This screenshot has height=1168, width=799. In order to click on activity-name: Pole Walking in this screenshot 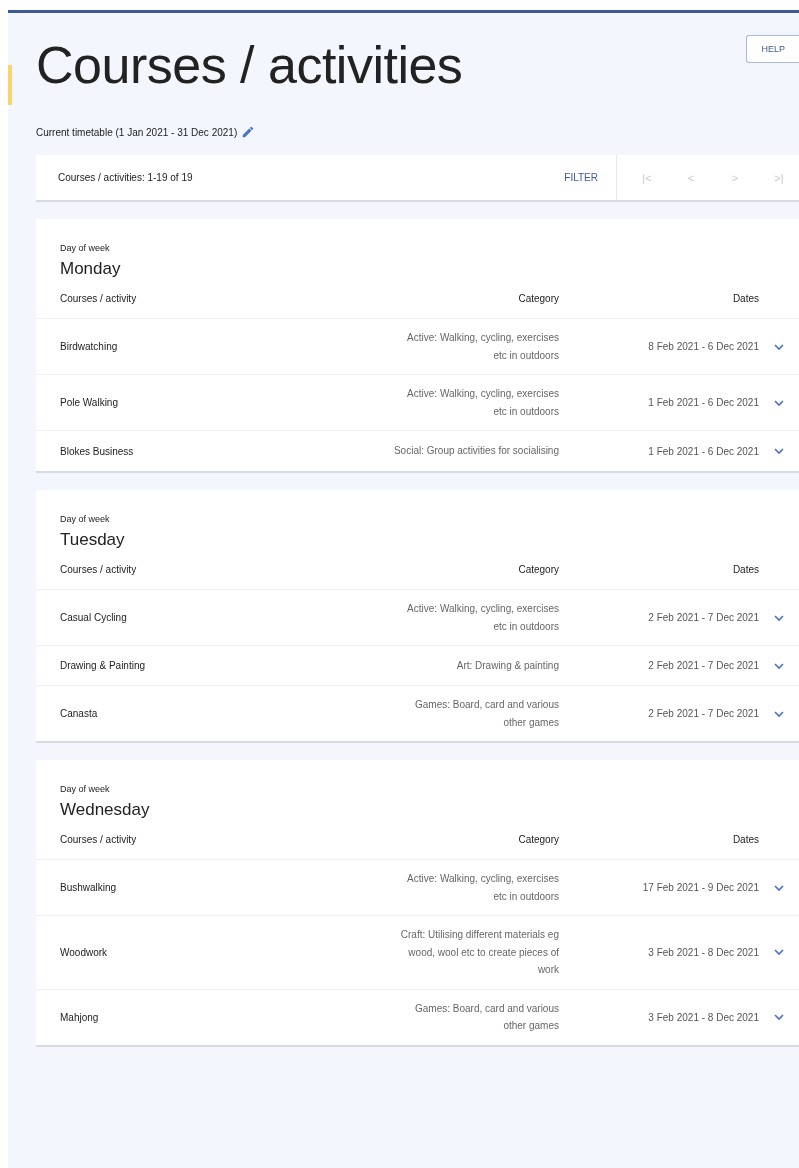, I will do `click(89, 402)`.